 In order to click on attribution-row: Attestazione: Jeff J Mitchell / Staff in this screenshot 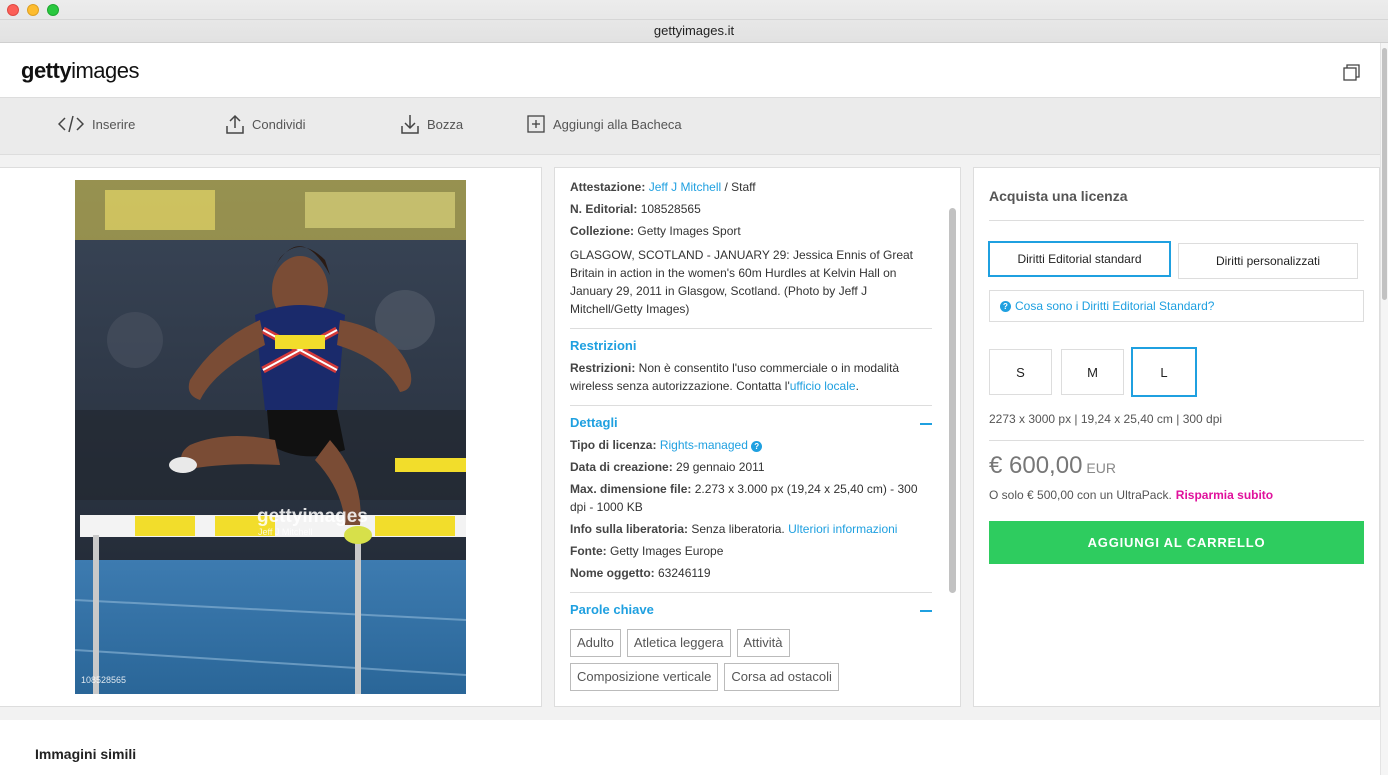, I will do `click(751, 187)`.